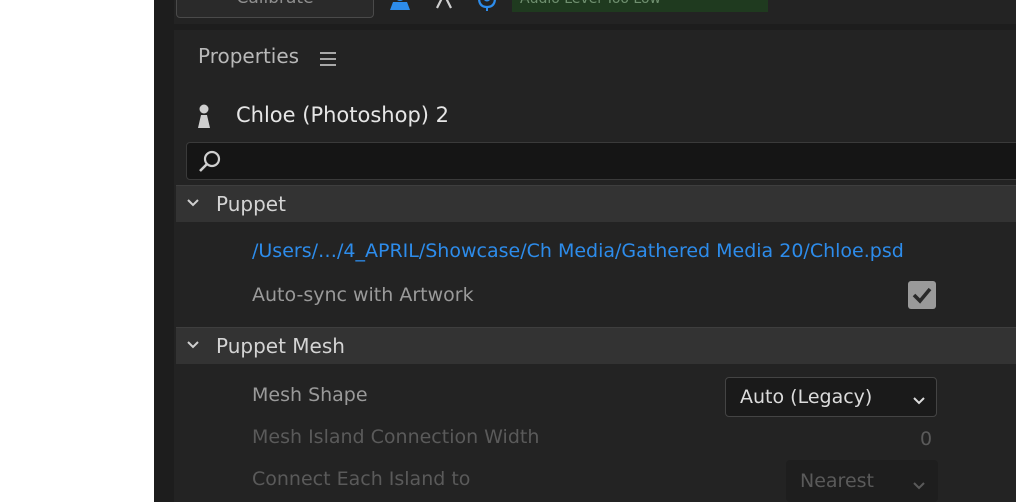 The height and width of the screenshot is (502, 1016). I want to click on mesh-shape-dropdown: Auto (Legacy), so click(831, 397).